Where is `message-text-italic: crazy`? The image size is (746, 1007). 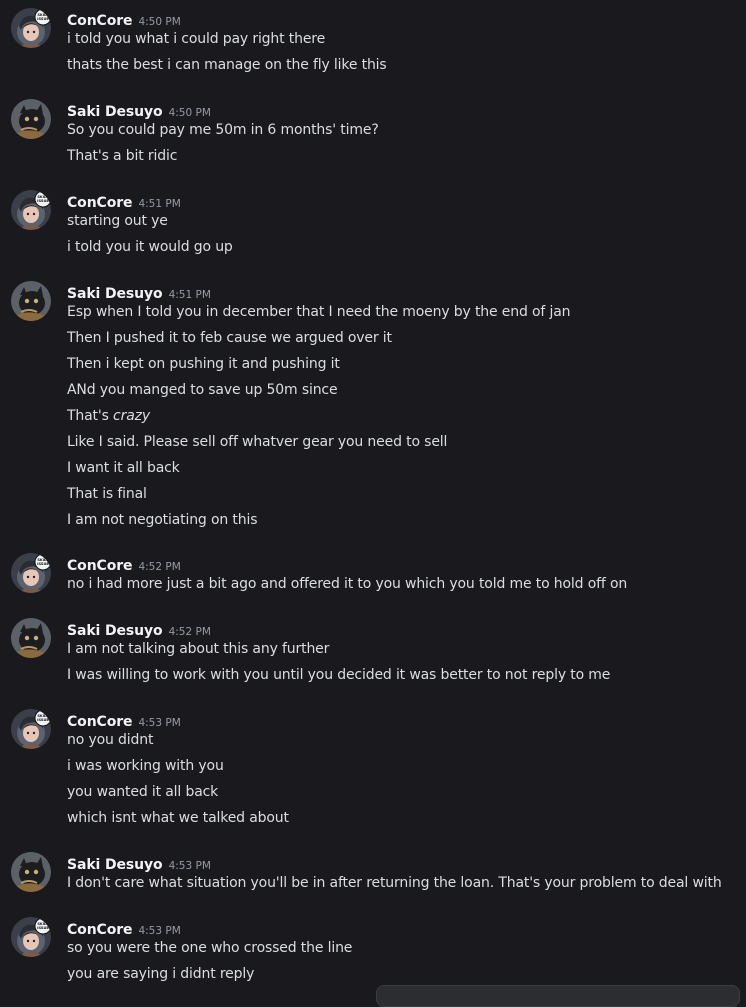 message-text-italic: crazy is located at coordinates (131, 416).